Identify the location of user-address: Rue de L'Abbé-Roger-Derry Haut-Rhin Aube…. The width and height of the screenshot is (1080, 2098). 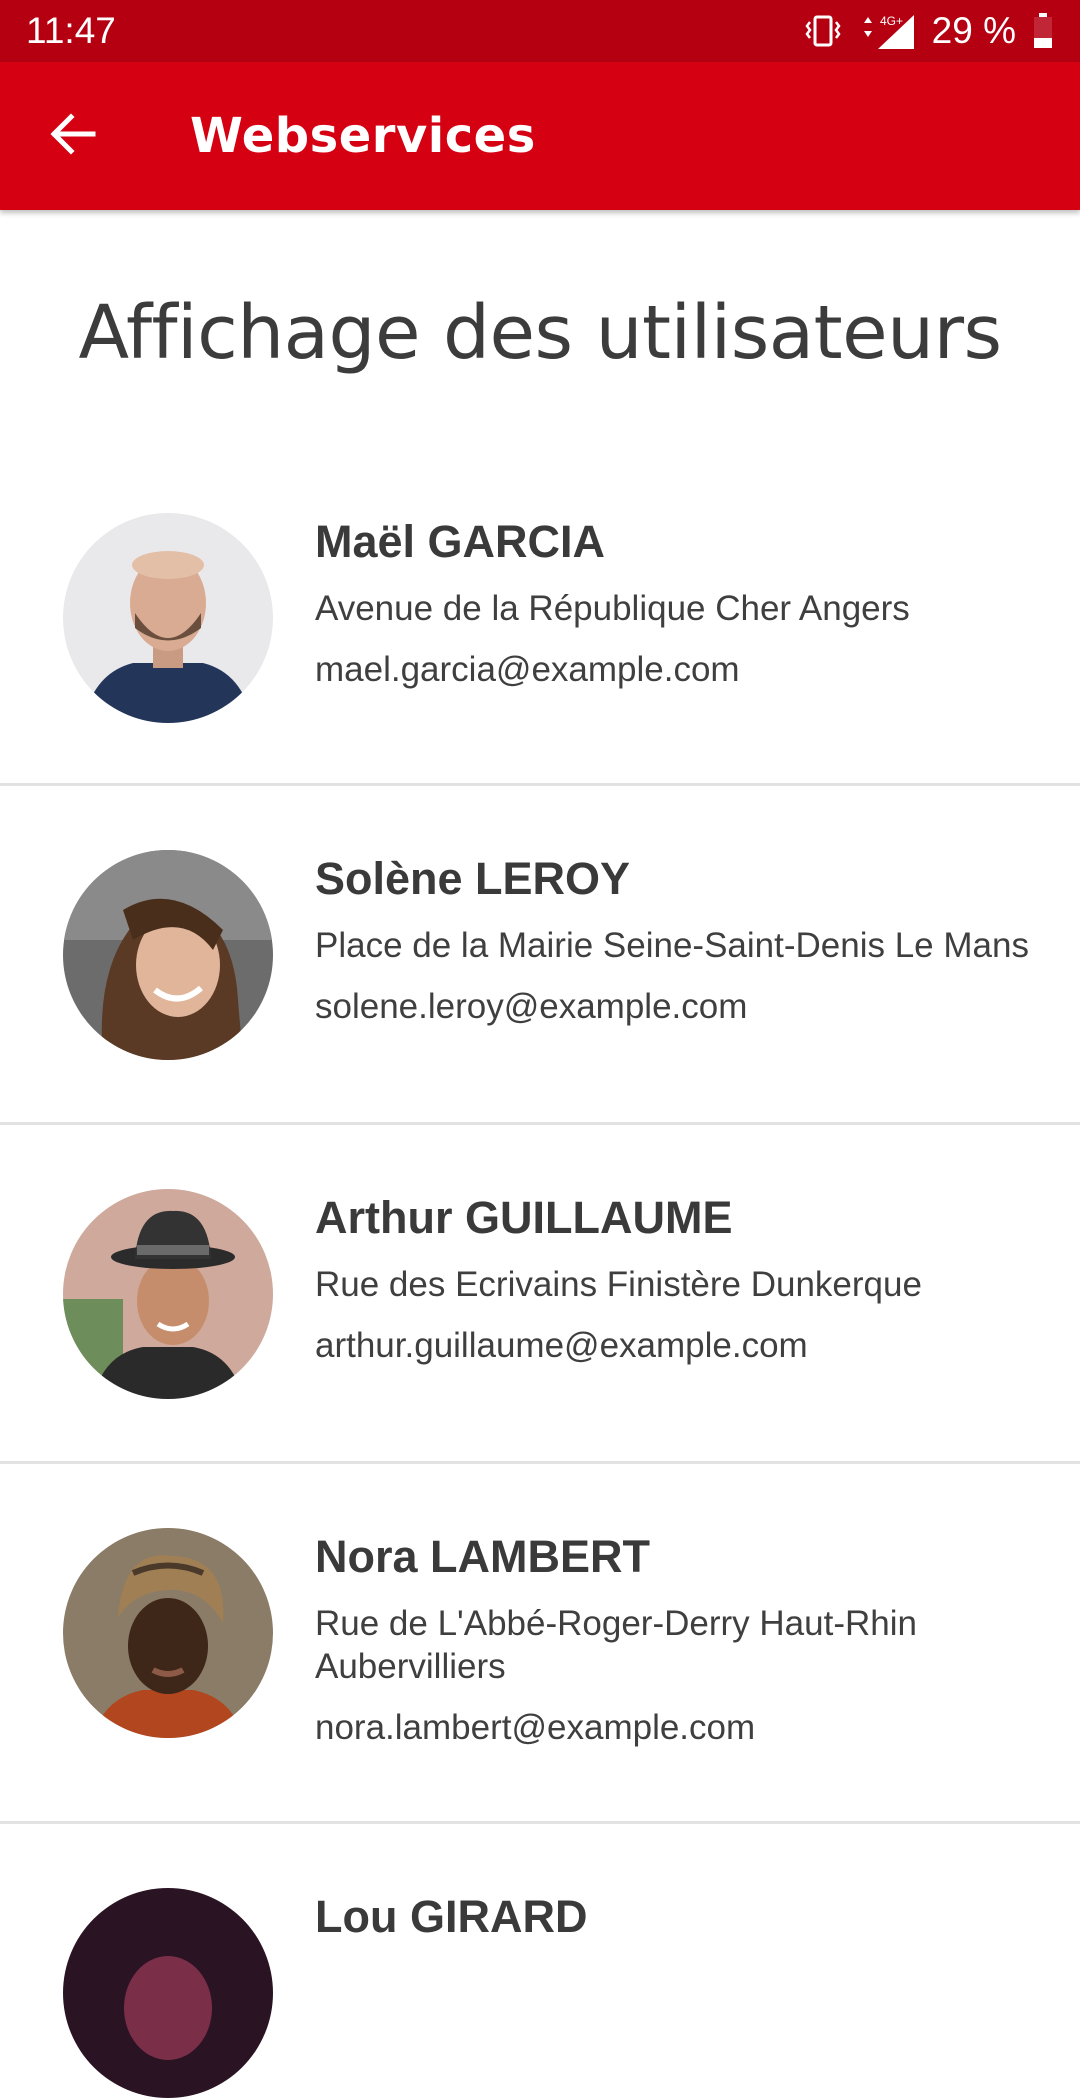
(616, 1645).